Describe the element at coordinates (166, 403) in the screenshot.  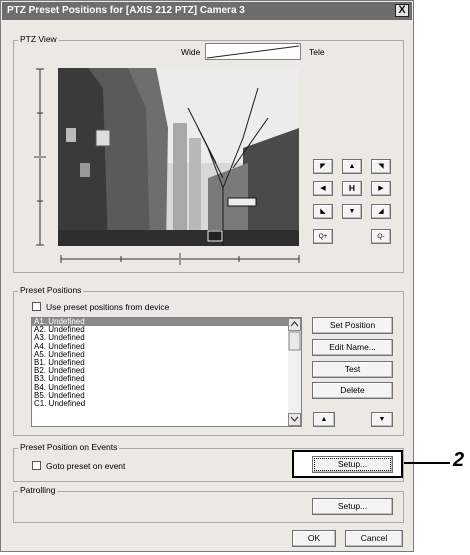
I see `preset-list-item: C1. Undefined` at that location.